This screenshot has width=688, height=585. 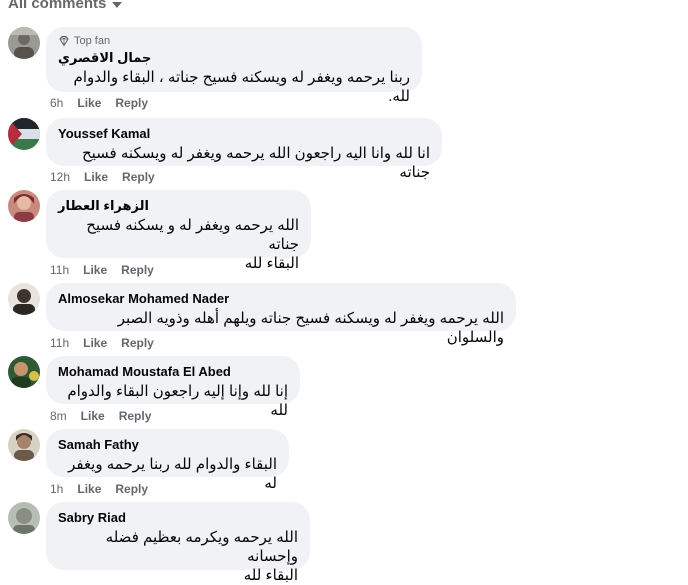 I want to click on comment-text-line: الله يرحمه ويغفر له و يسكنه فسيح جناته, so click(x=192, y=235).